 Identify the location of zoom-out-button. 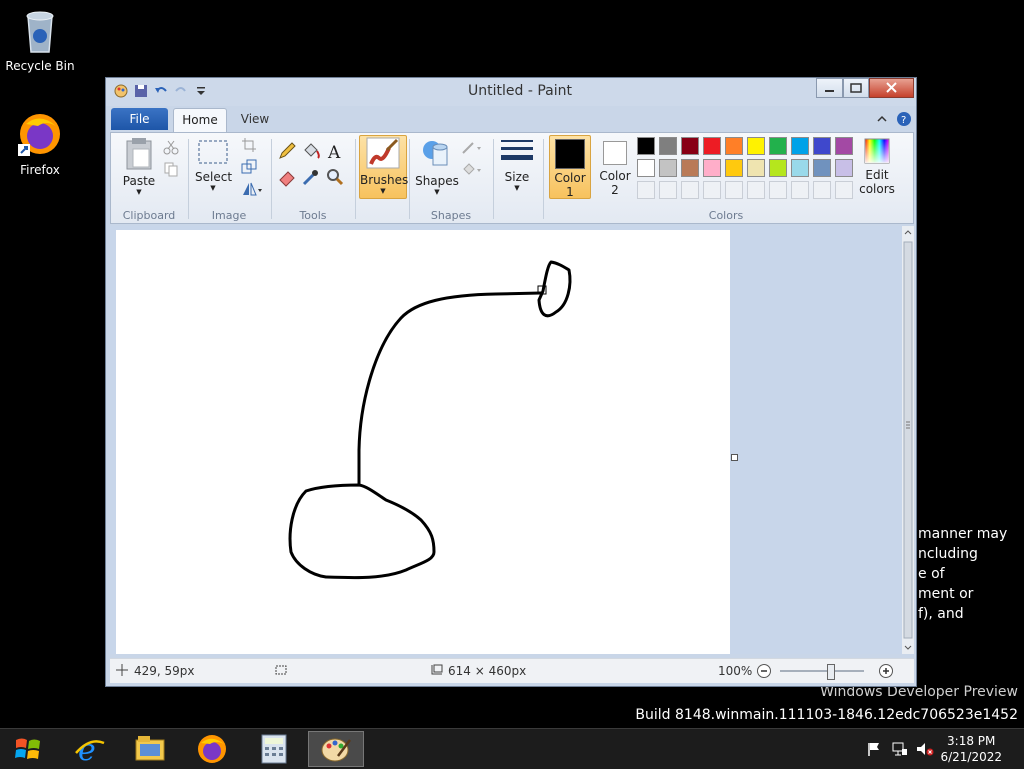
(764, 671).